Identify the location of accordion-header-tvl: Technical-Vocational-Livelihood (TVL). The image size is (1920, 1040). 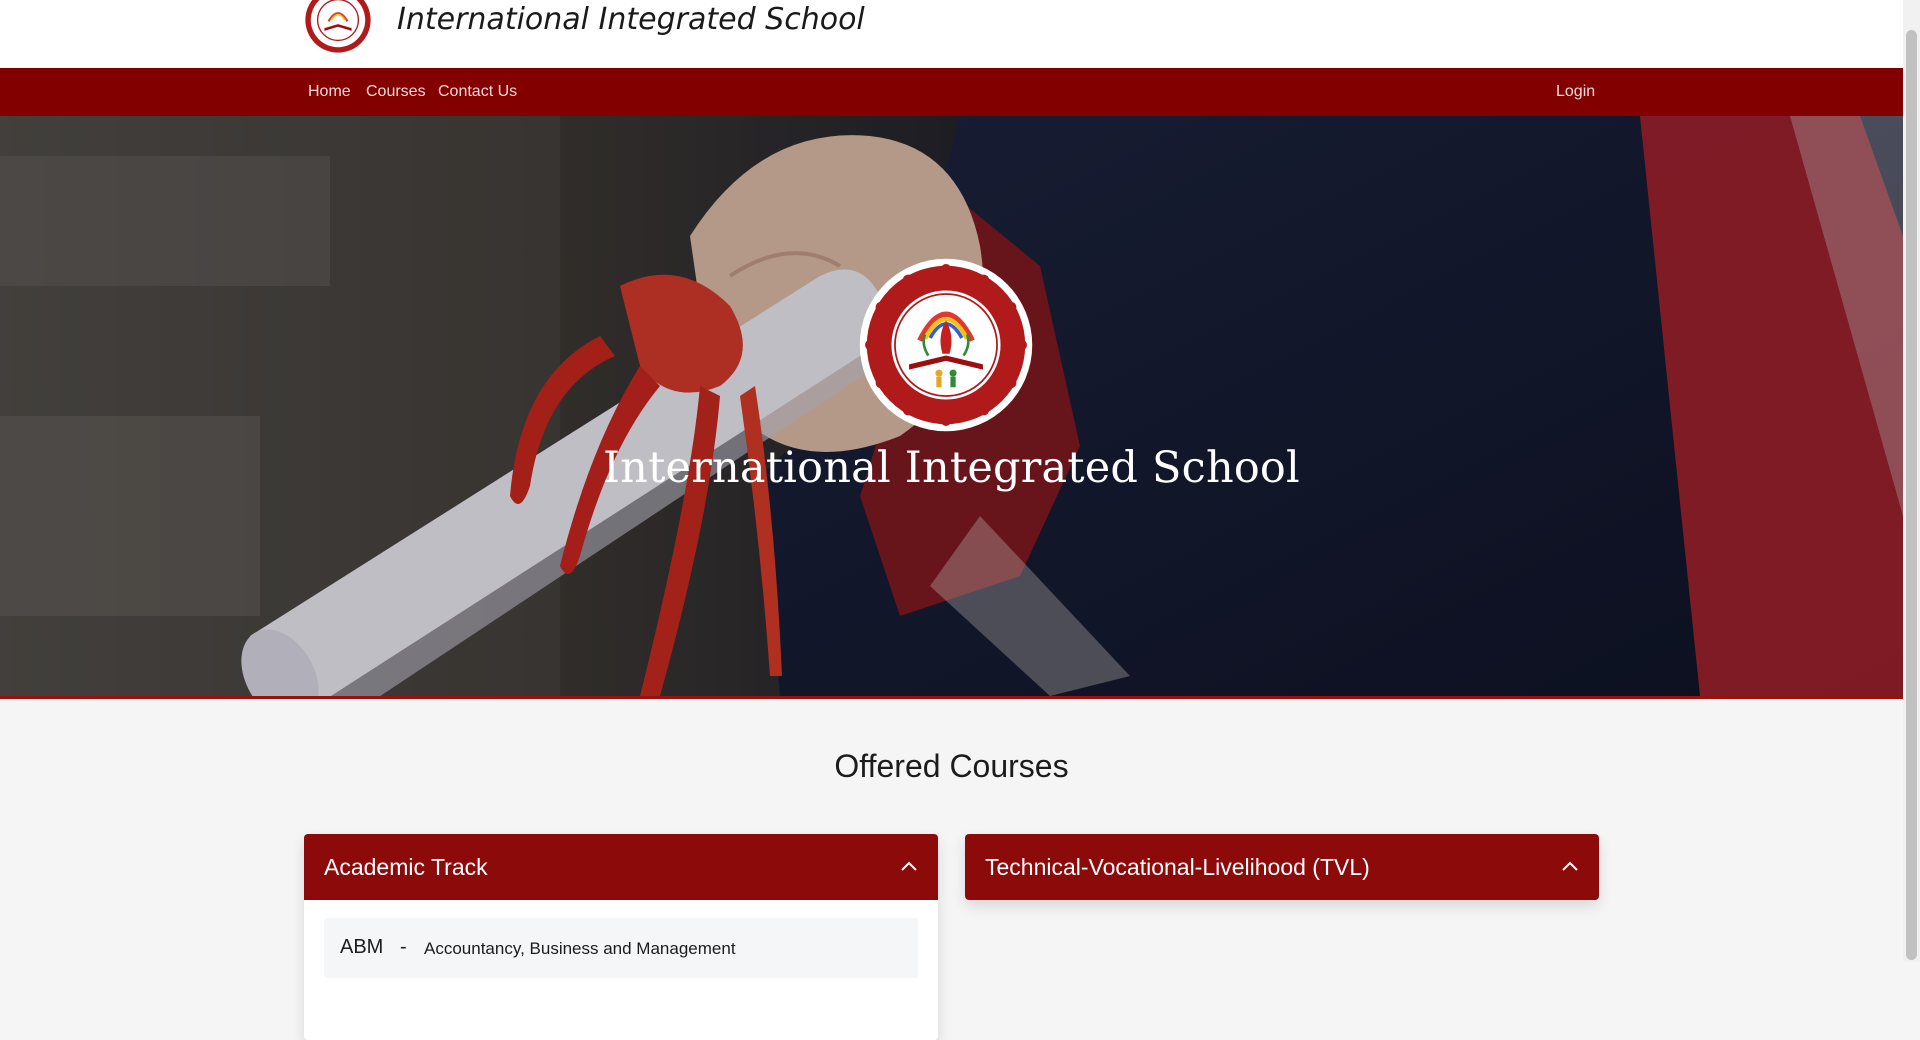
(1282, 867).